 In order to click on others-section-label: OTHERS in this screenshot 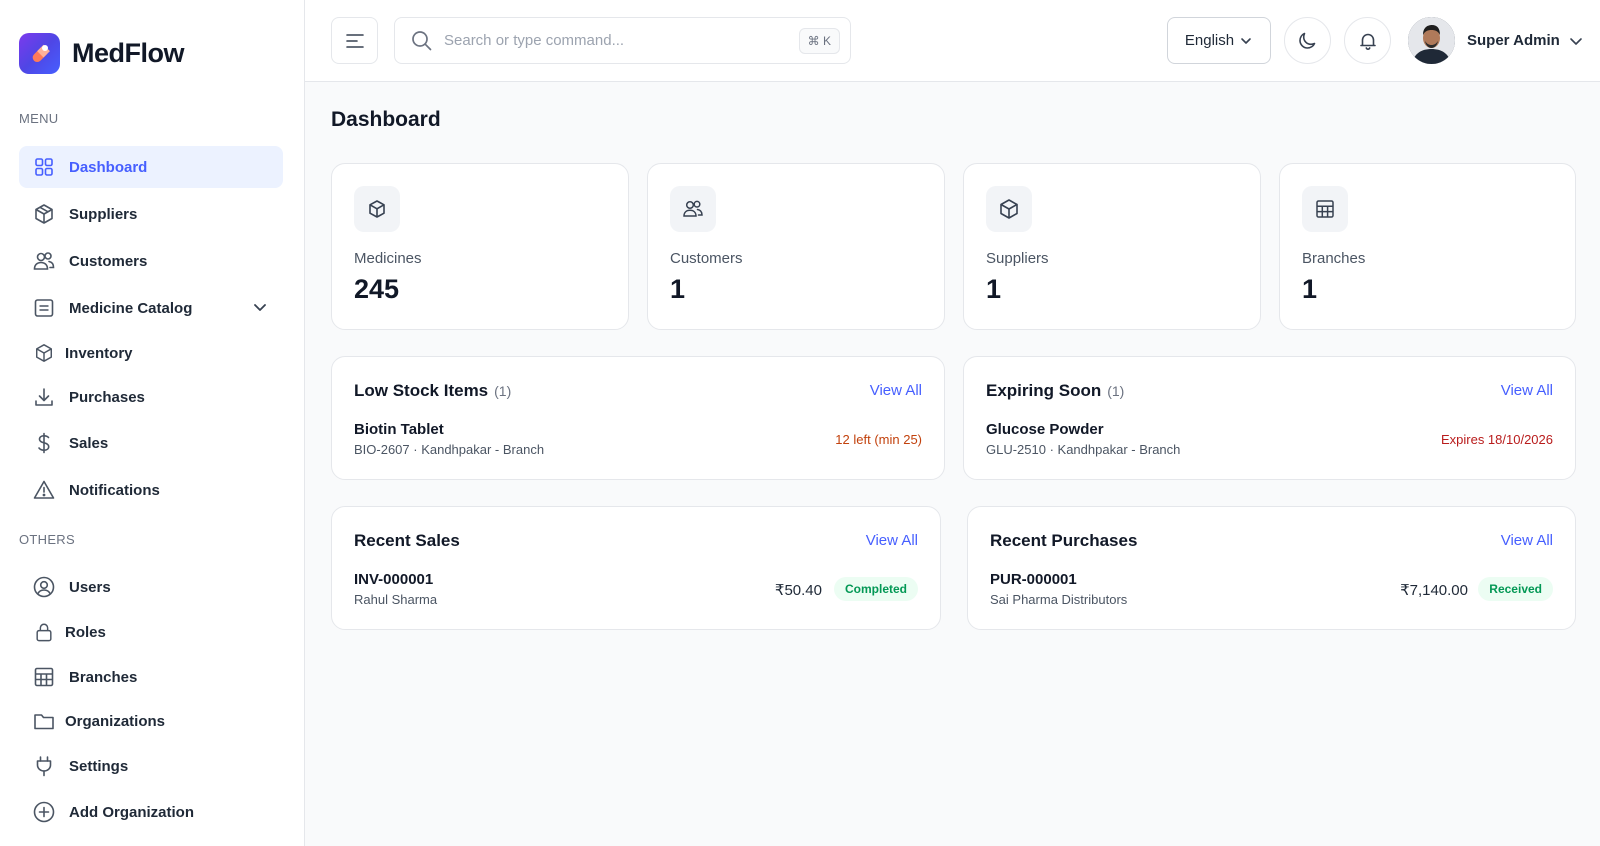, I will do `click(47, 539)`.